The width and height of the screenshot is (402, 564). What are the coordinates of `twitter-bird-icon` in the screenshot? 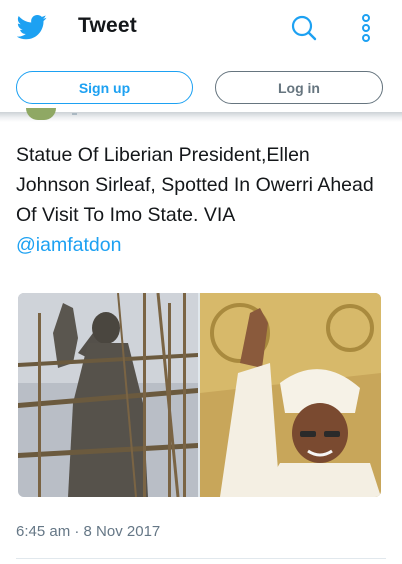 It's located at (32, 27).